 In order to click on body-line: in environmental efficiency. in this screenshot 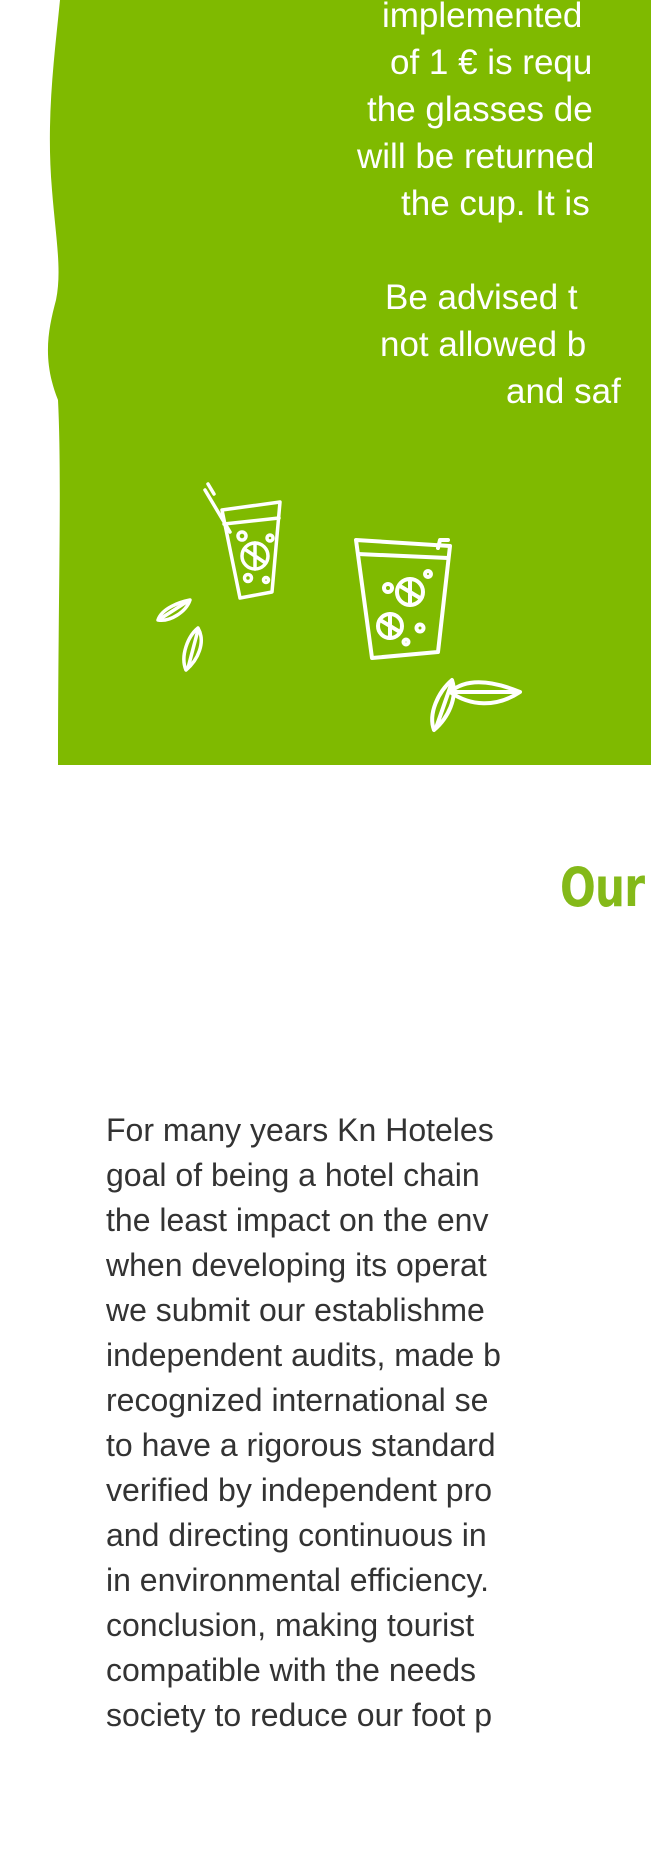, I will do `click(298, 1580)`.